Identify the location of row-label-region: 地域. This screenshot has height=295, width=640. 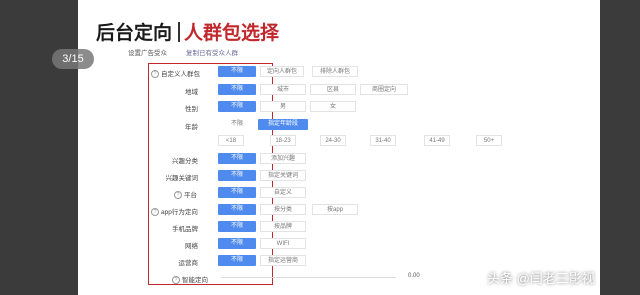
(191, 92).